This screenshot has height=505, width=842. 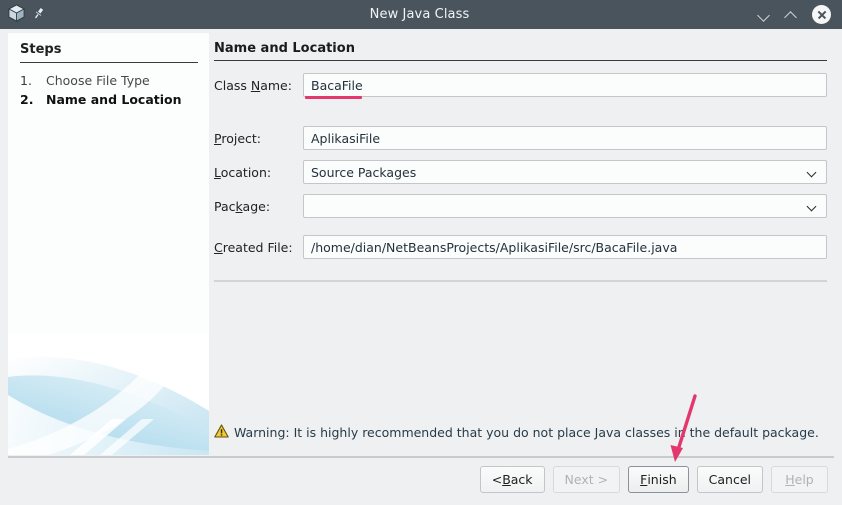 What do you see at coordinates (520, 60) in the screenshot?
I see `section-divider` at bounding box center [520, 60].